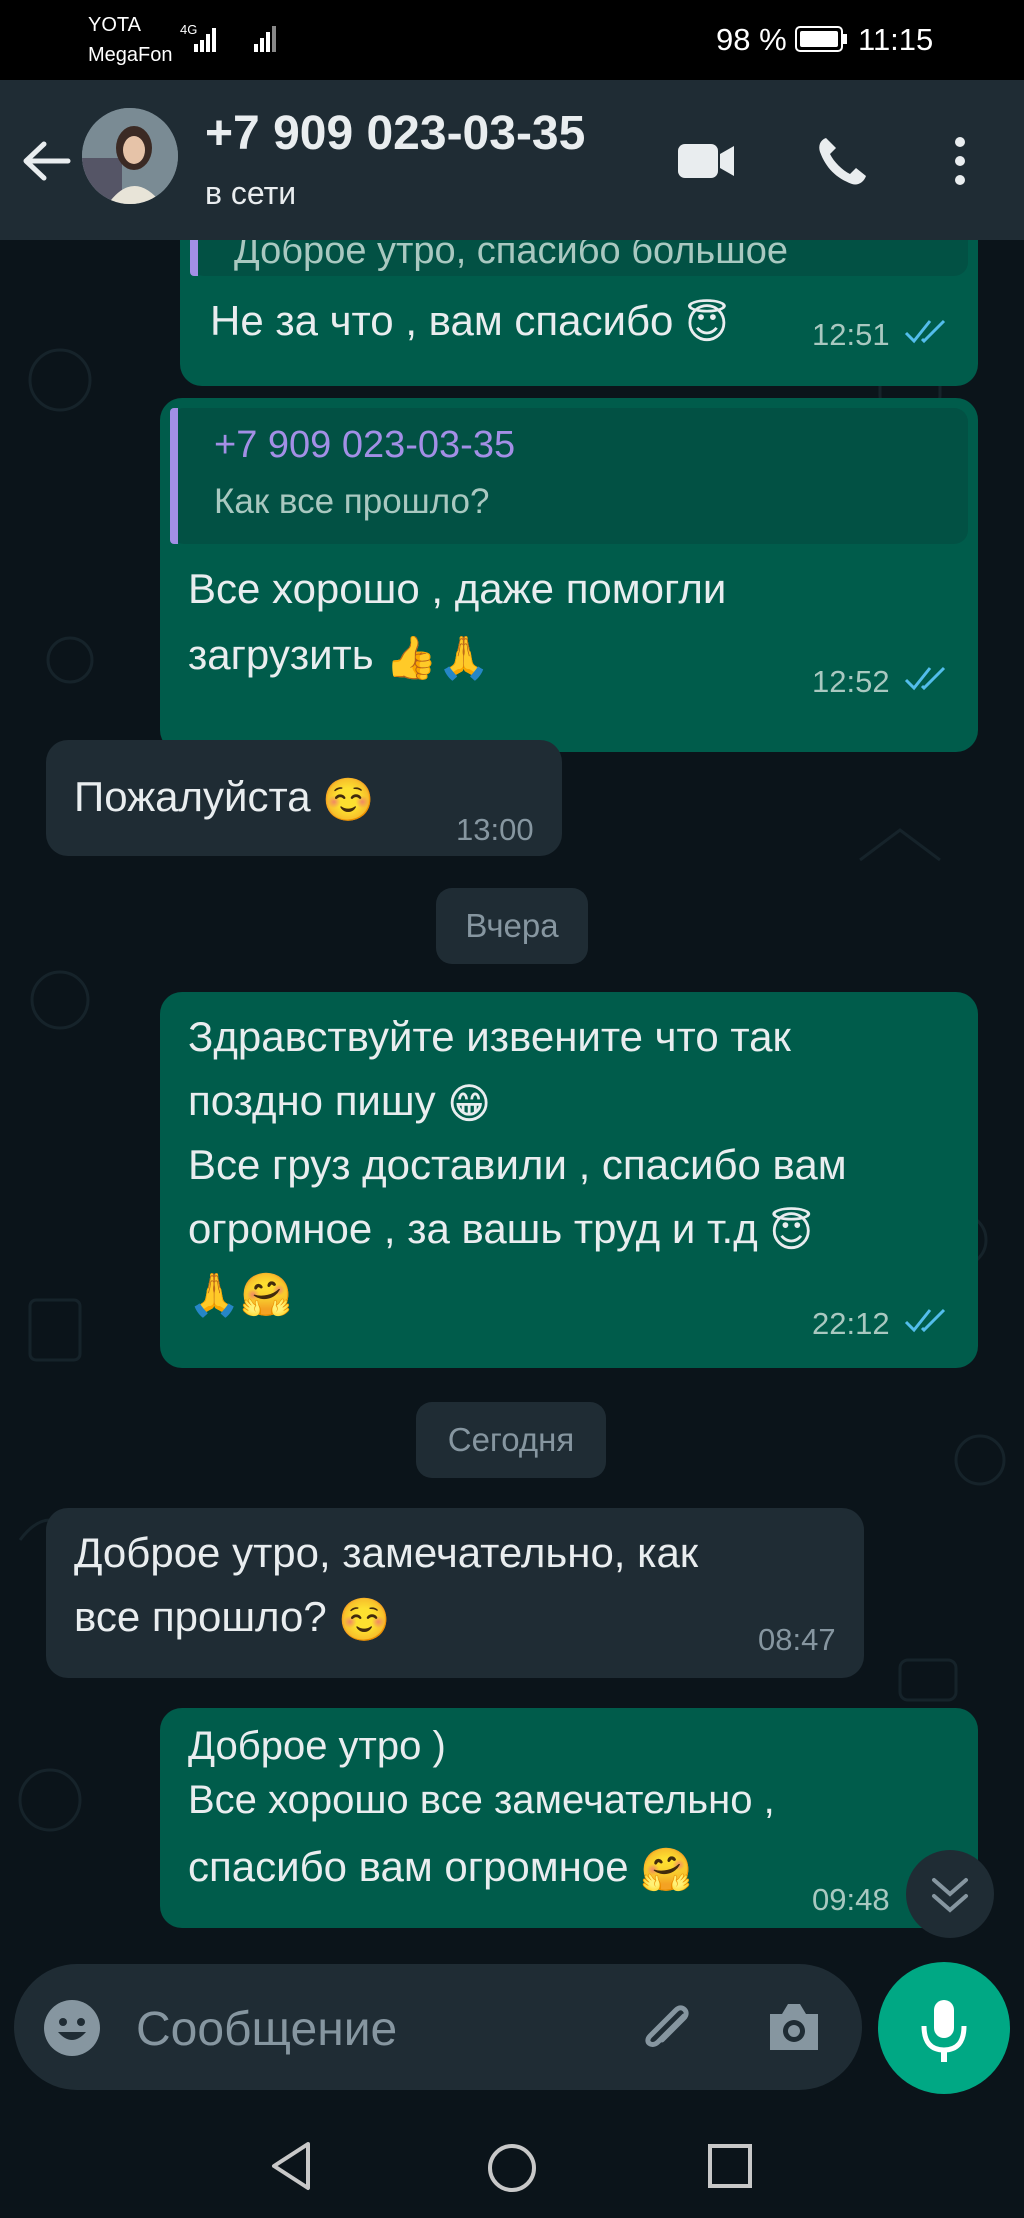  What do you see at coordinates (339, 1102) in the screenshot?
I see `message-text-line: поздно пишу 😁` at bounding box center [339, 1102].